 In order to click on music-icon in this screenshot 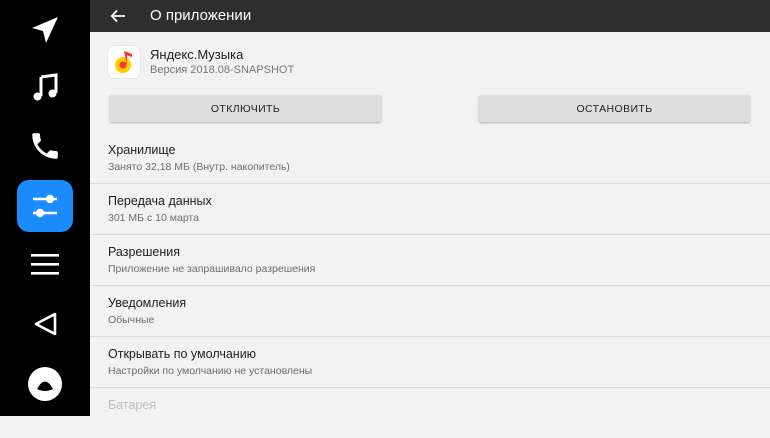, I will do `click(45, 87)`.